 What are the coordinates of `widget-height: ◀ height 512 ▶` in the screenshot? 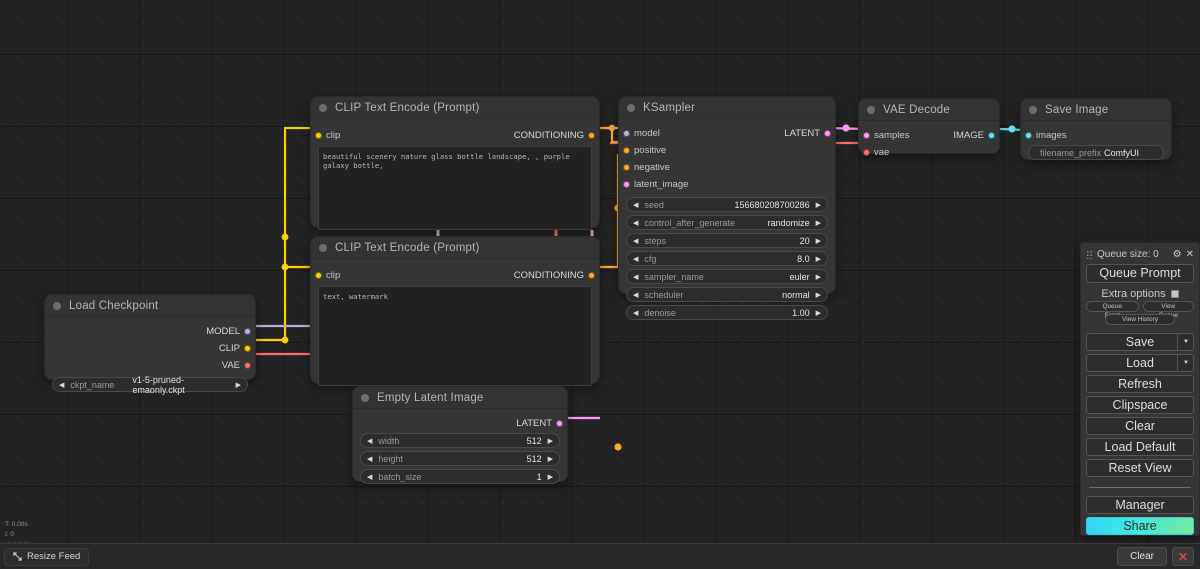 It's located at (460, 458).